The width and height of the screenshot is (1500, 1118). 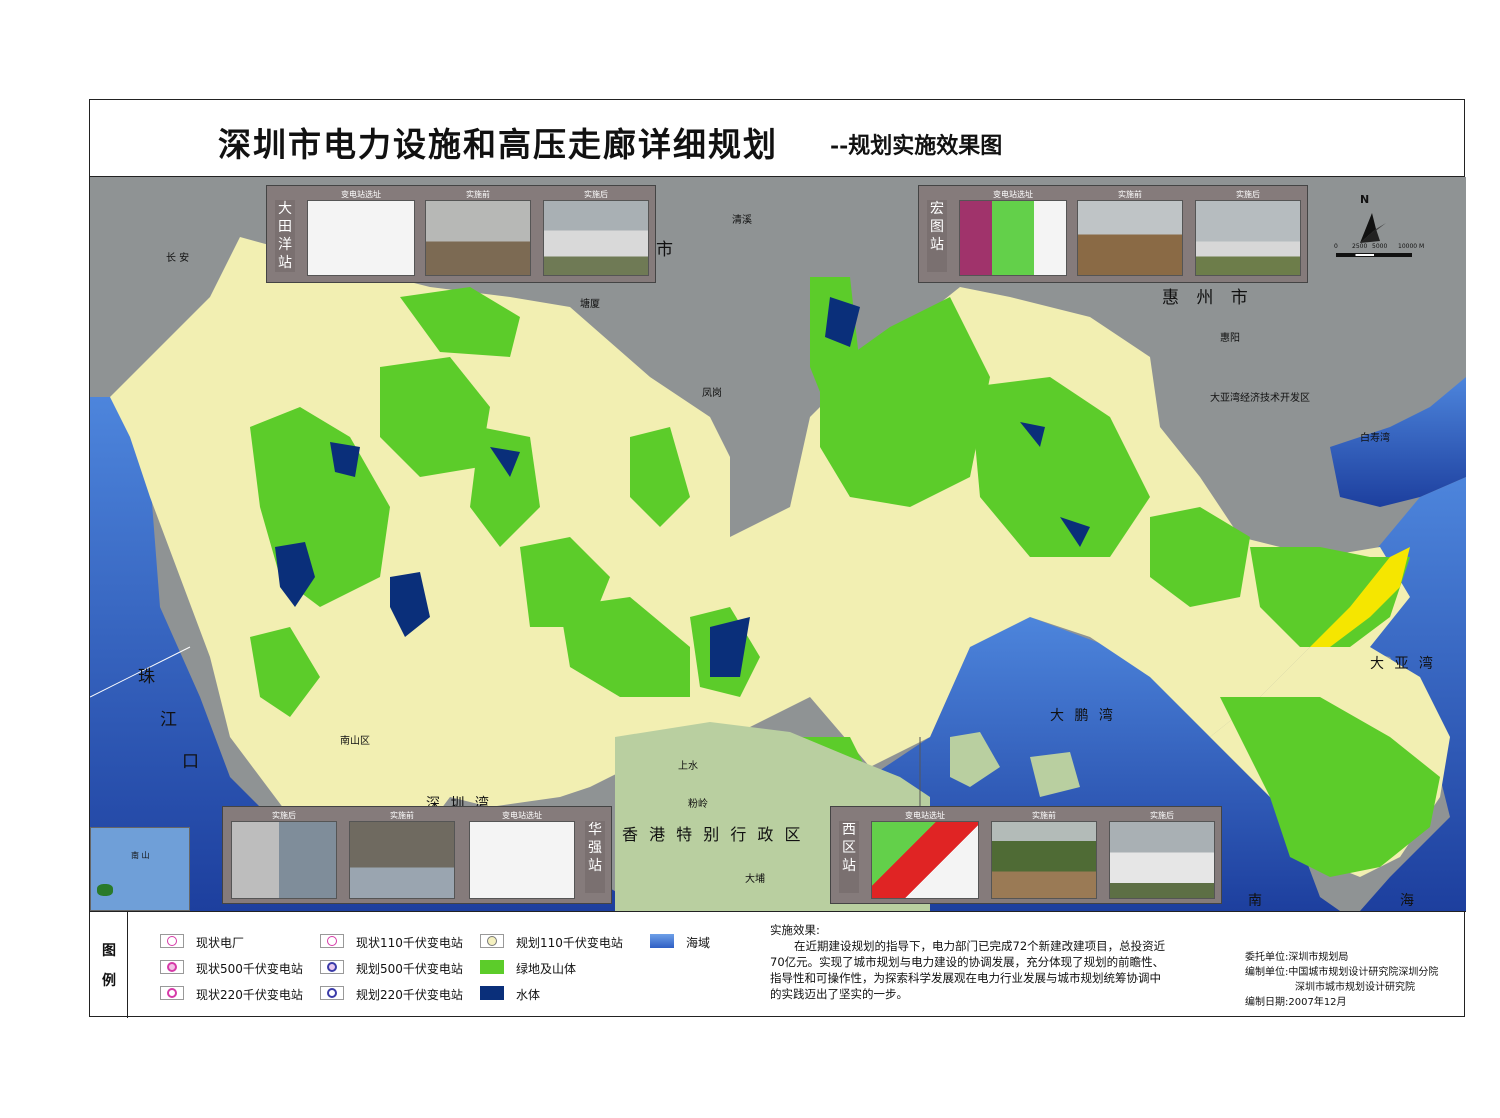 What do you see at coordinates (1363, 972) in the screenshot?
I see `credit-value: 中国城市规划设计研究院深圳分院` at bounding box center [1363, 972].